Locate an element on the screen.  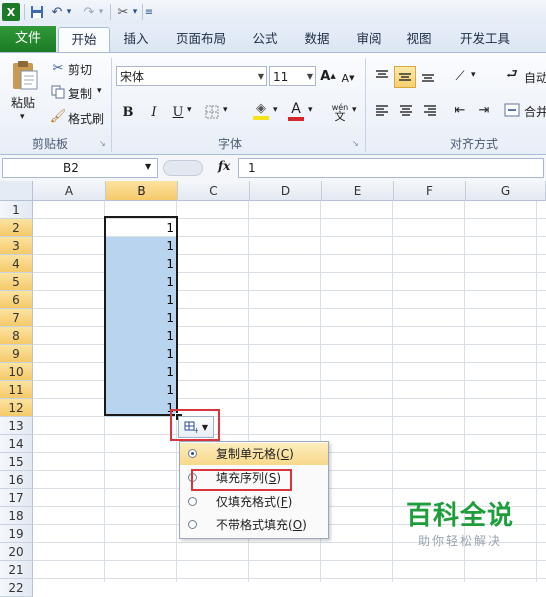
menu-item-fill-formatting-only: 仅填充格式(F) is located at coordinates (254, 502).